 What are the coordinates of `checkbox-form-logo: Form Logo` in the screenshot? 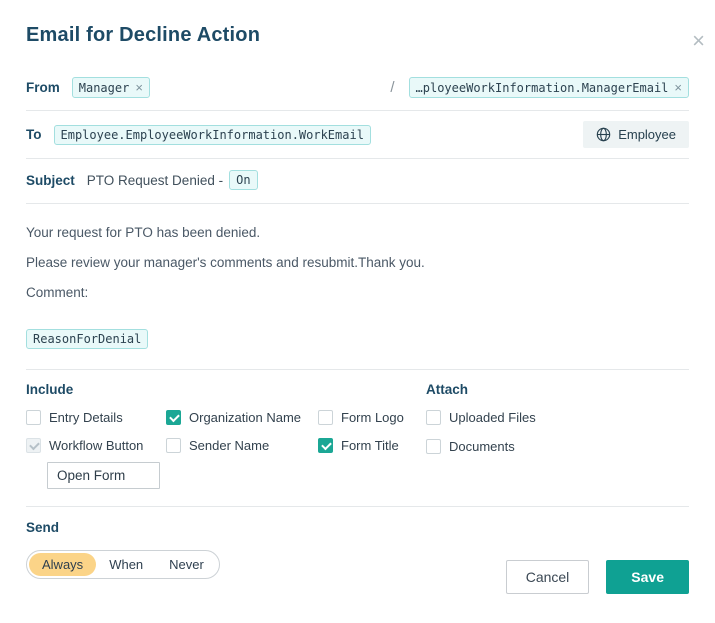 It's located at (372, 417).